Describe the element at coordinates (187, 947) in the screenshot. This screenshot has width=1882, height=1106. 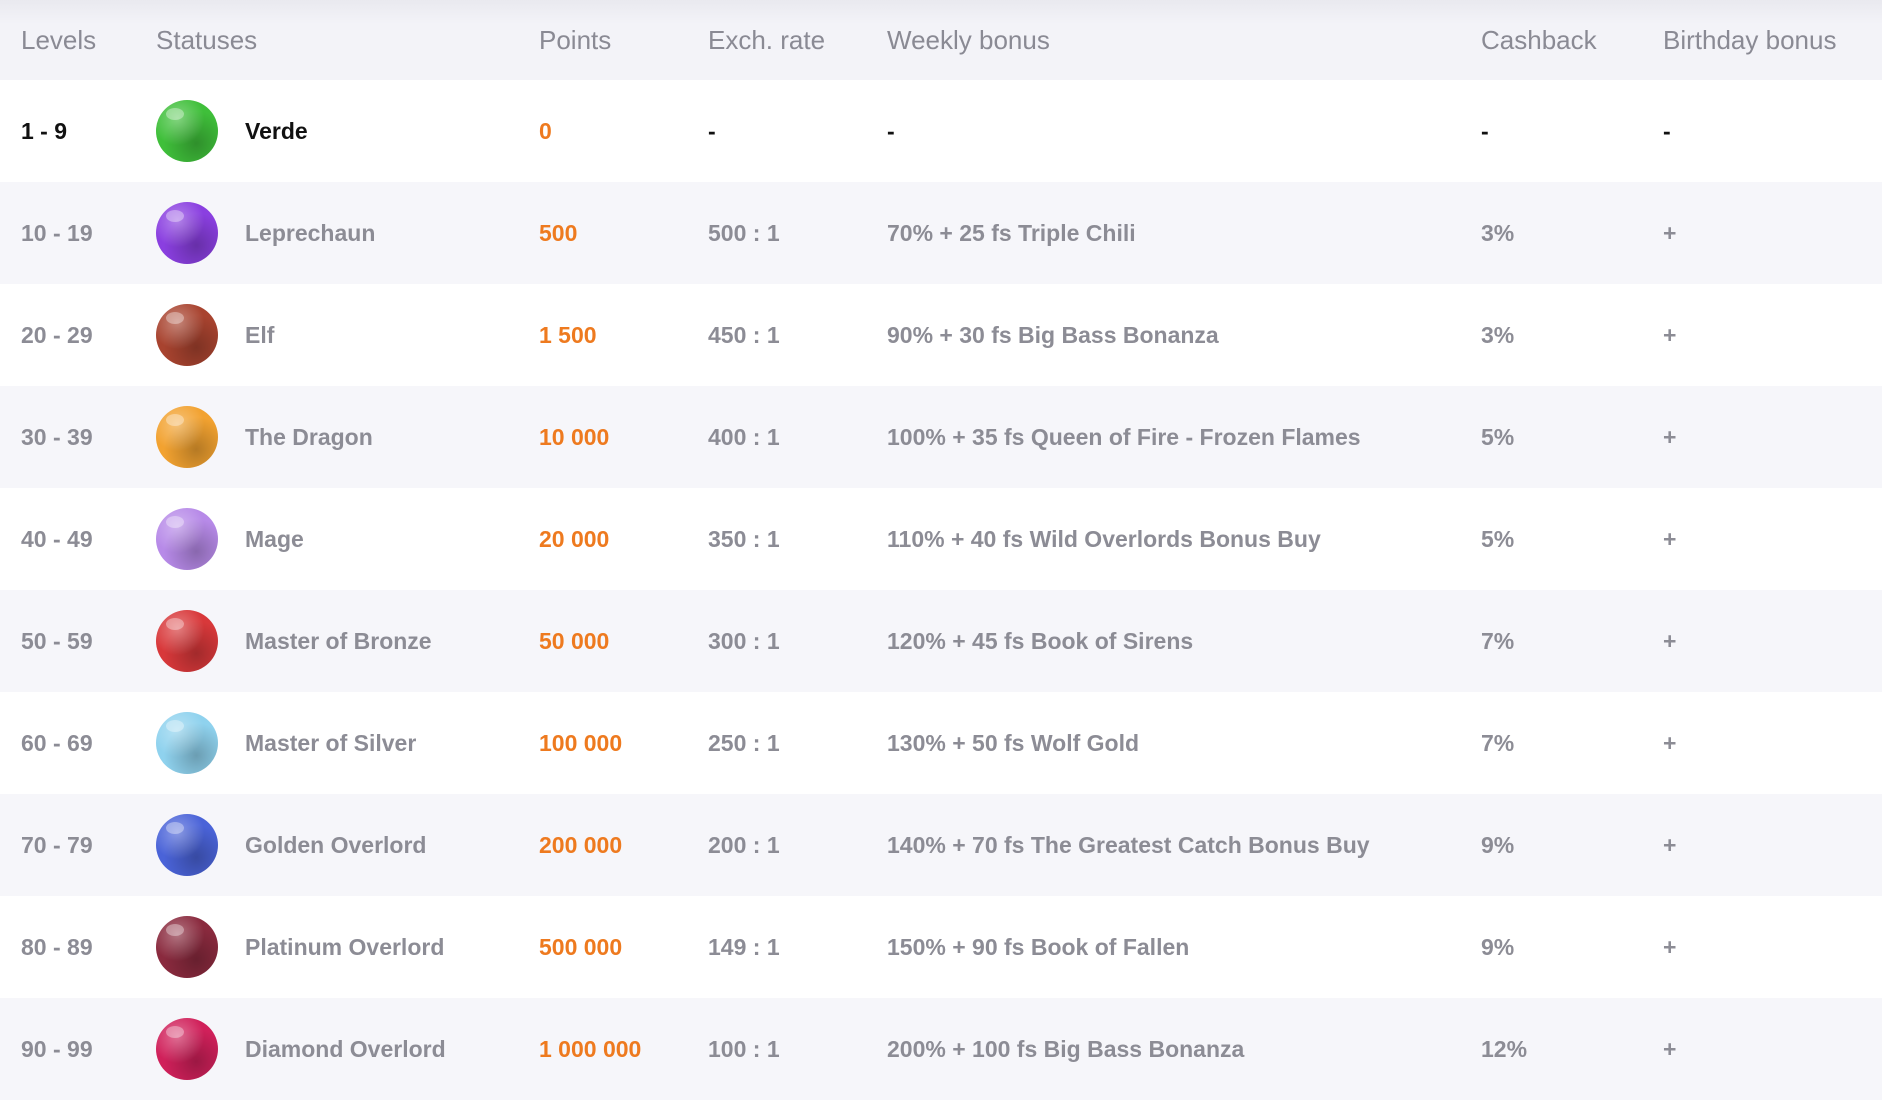
I see `maroon-cracked-planet-icon` at that location.